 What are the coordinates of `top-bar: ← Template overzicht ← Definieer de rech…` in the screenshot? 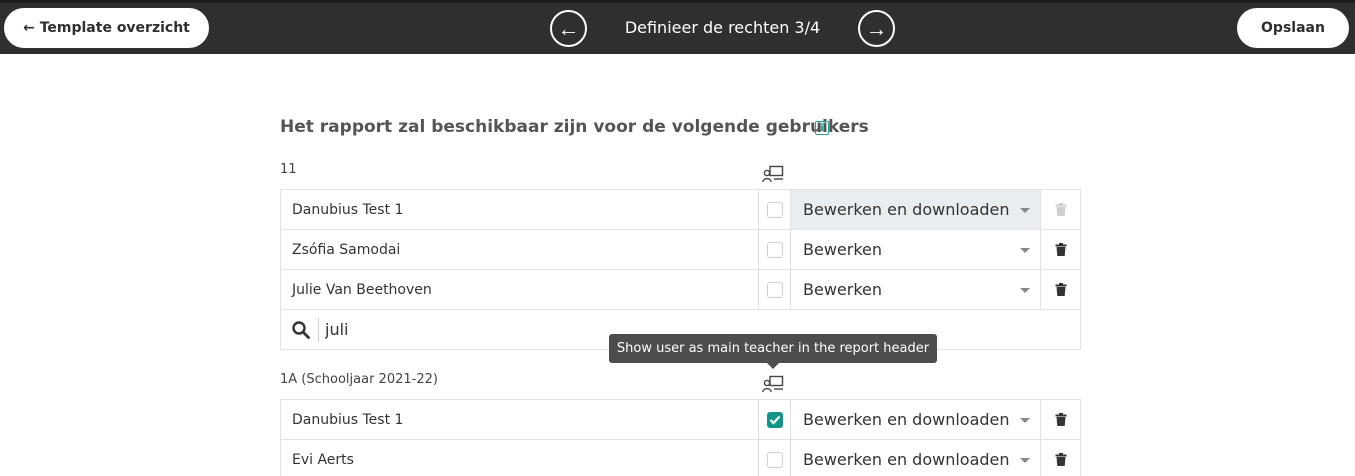 It's located at (677, 27).